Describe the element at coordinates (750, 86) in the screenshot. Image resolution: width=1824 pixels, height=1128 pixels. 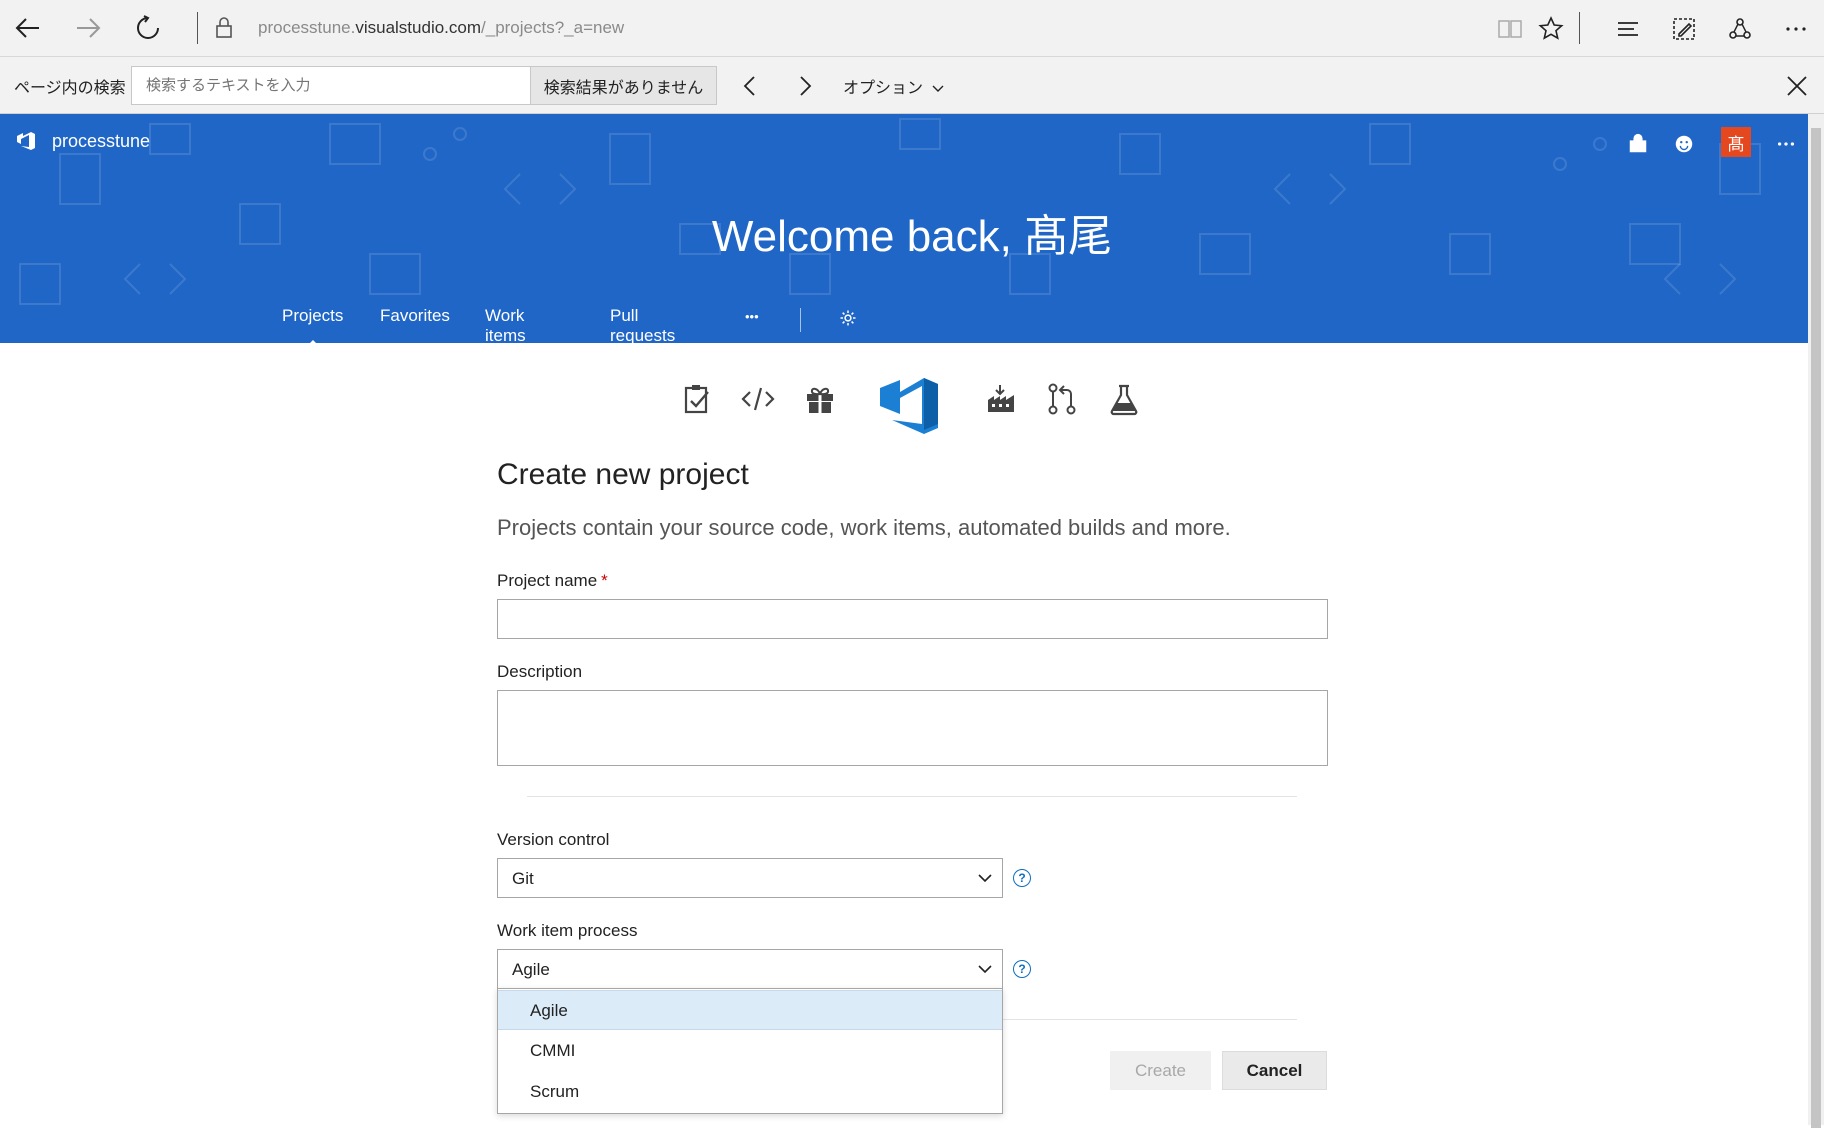
I see `find-previous-icon` at that location.